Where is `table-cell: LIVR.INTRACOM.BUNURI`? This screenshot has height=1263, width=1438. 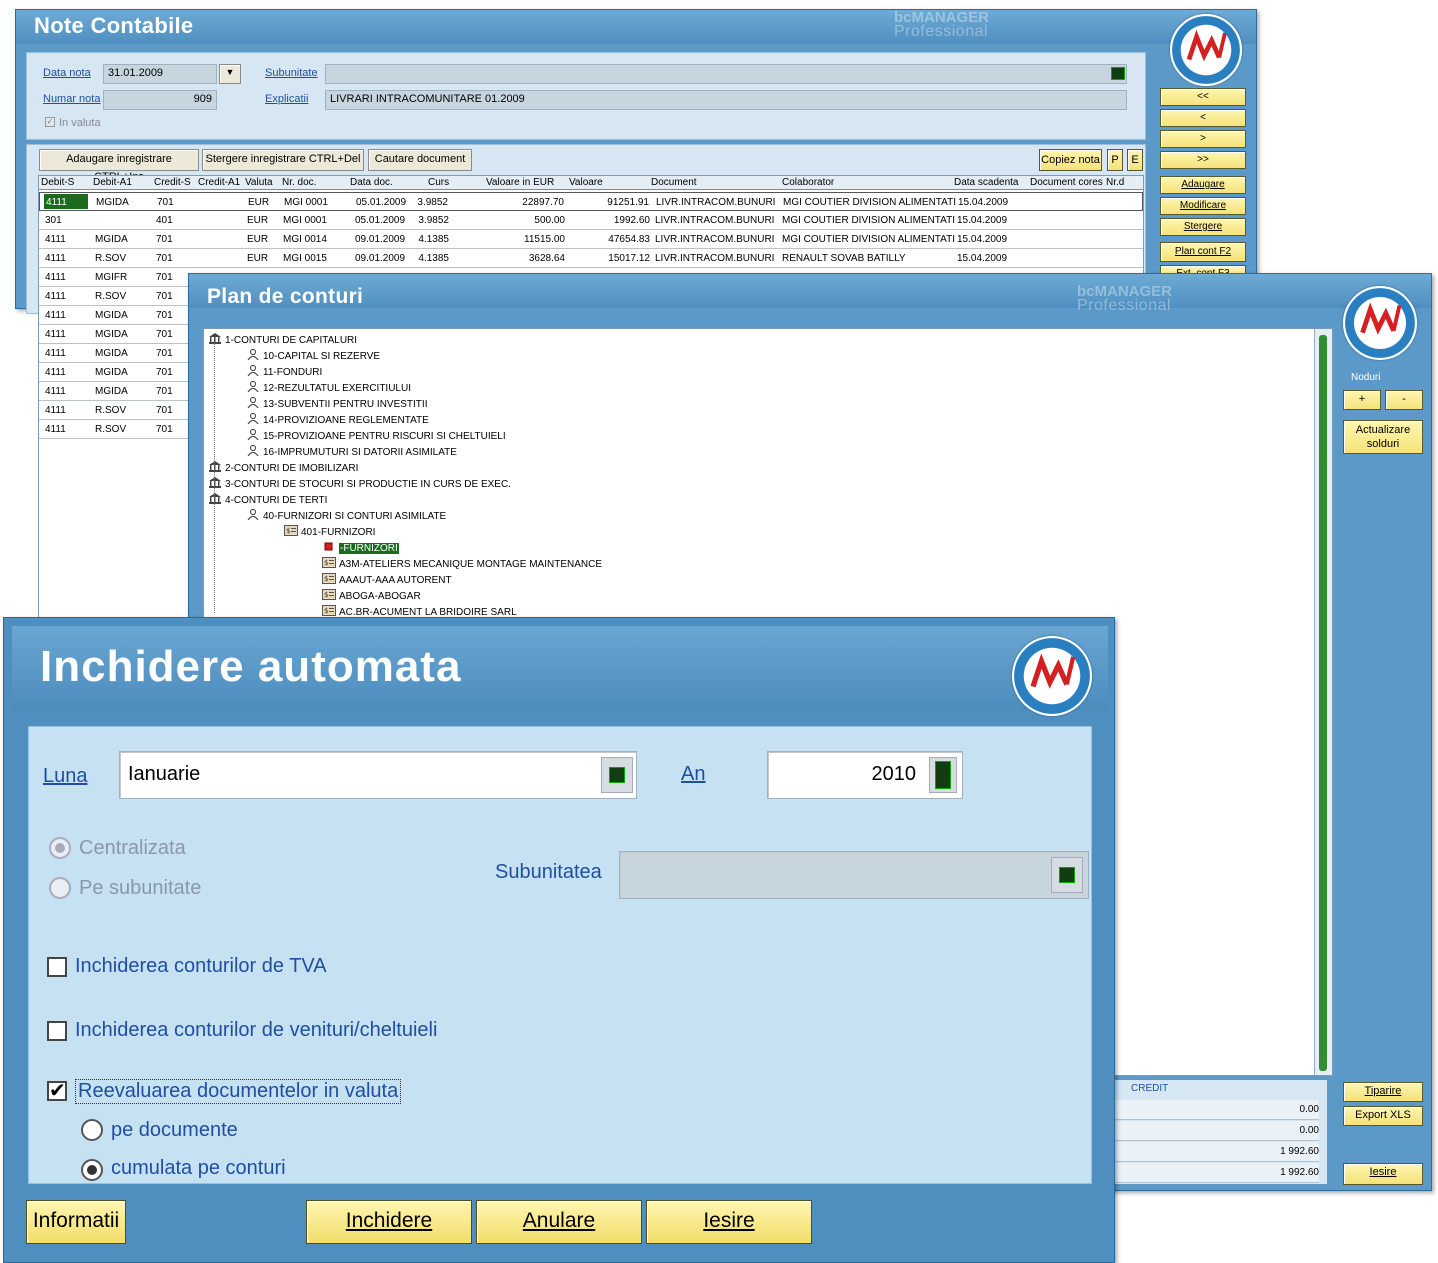
table-cell: LIVR.INTRACOM.BUNURI is located at coordinates (715, 258).